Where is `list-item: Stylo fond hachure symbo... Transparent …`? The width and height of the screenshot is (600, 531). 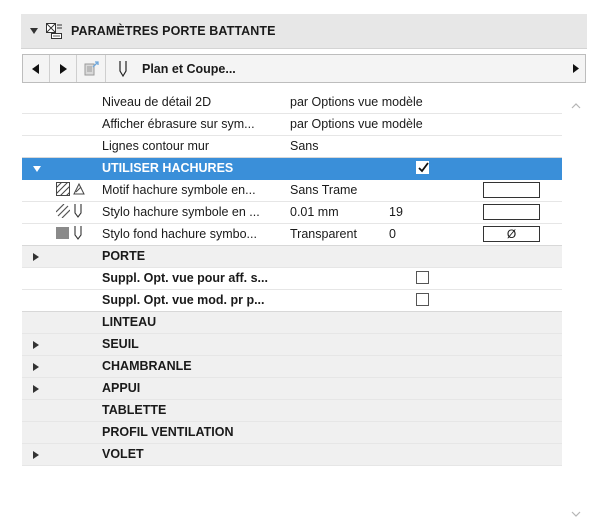
list-item: Stylo fond hachure symbo... Transparent … is located at coordinates (292, 235).